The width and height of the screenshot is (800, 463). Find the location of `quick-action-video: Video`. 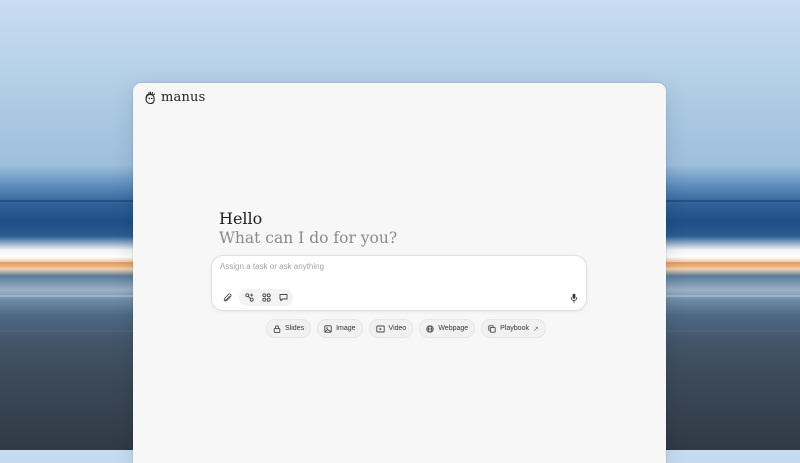

quick-action-video: Video is located at coordinates (391, 328).